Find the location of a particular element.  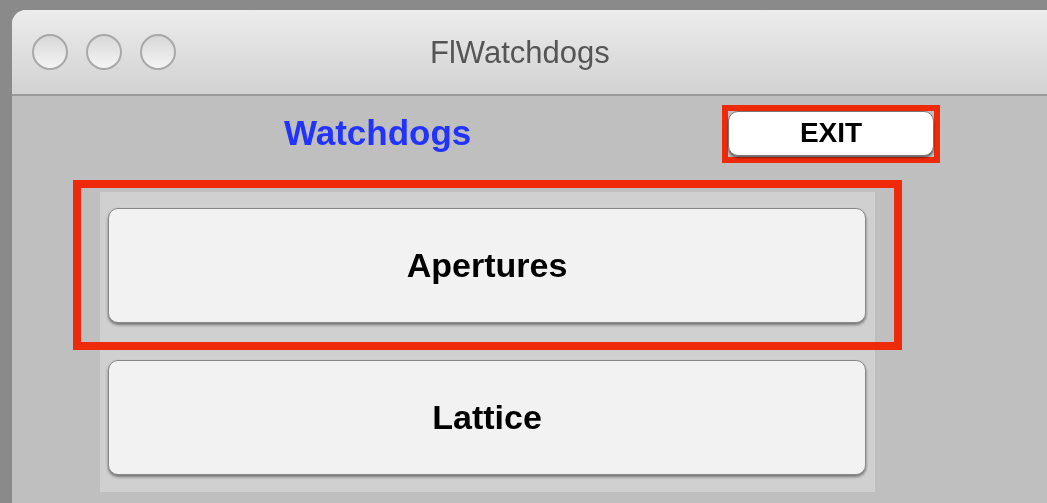

exit-button: EXIT is located at coordinates (831, 133).